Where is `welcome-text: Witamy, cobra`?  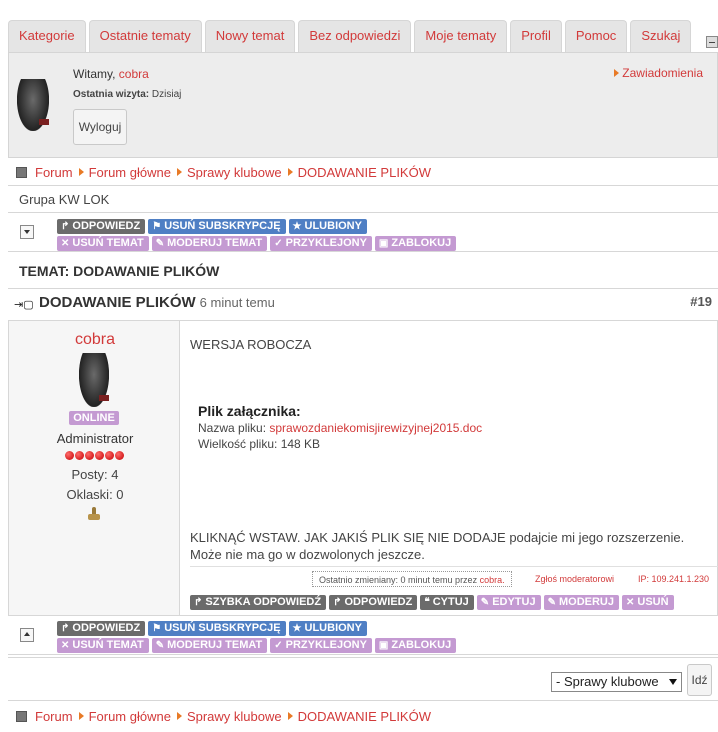
welcome-text: Witamy, cobra is located at coordinates (111, 74).